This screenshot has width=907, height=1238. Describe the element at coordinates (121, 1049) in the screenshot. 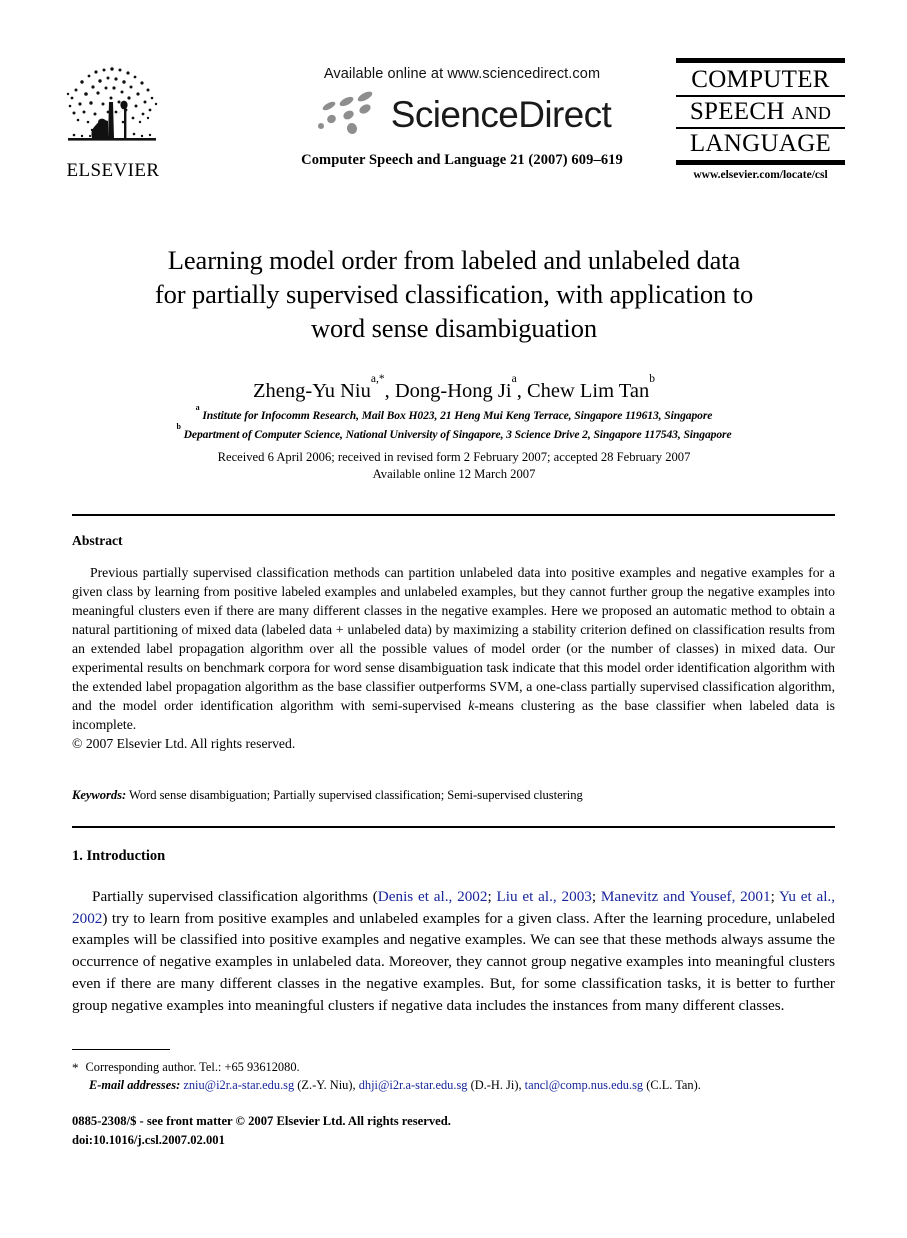

I see `footnote-divider` at that location.